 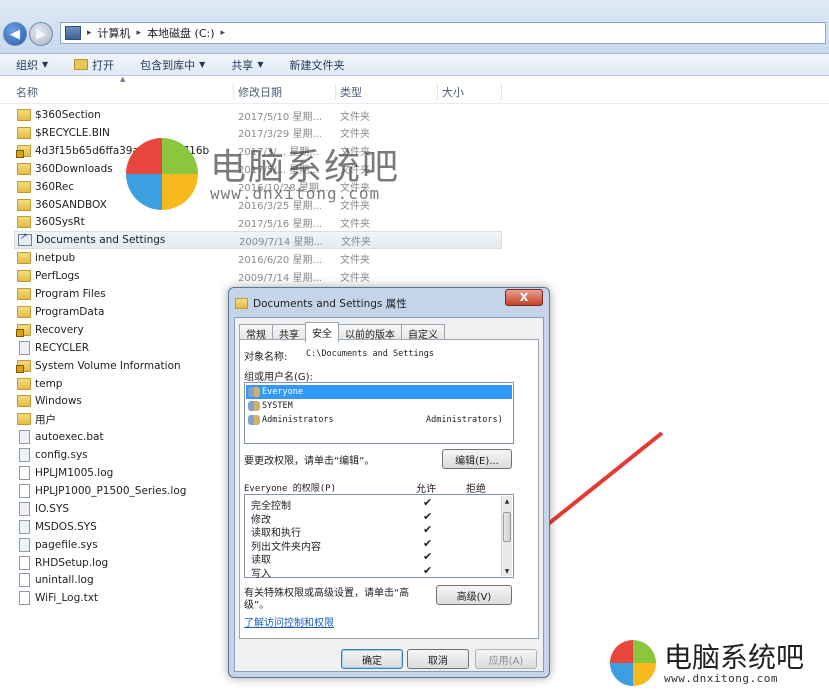 I want to click on ok-button-label: 确定, so click(x=372, y=661).